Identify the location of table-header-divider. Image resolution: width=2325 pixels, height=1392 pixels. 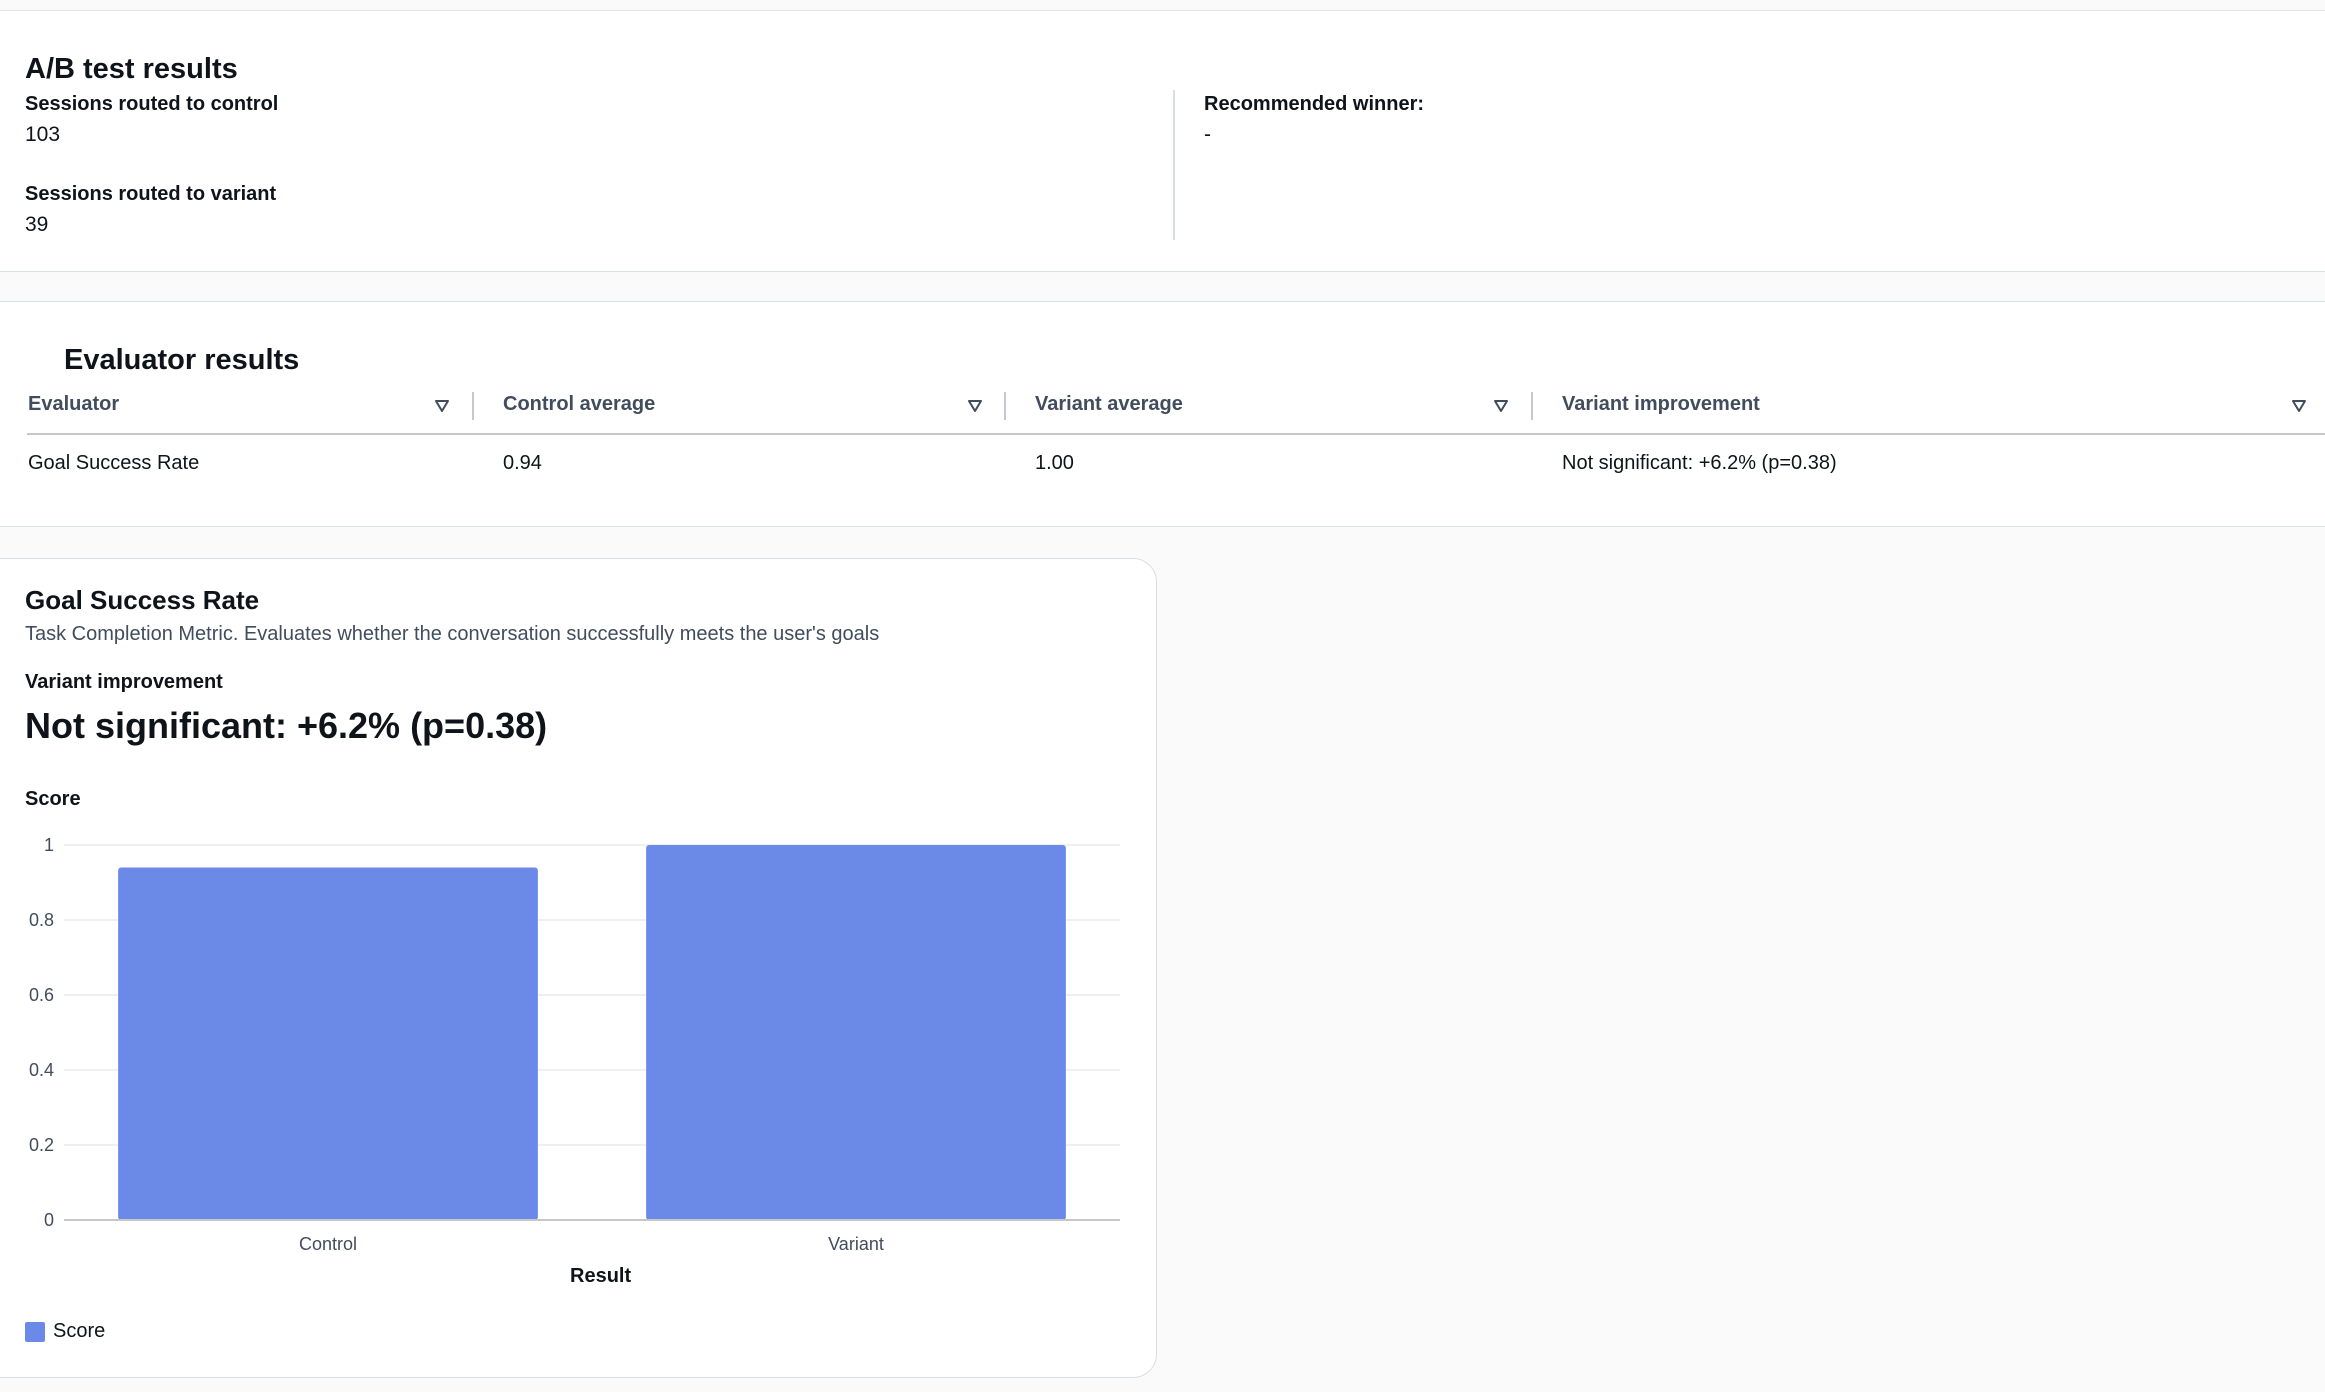
(1176, 434).